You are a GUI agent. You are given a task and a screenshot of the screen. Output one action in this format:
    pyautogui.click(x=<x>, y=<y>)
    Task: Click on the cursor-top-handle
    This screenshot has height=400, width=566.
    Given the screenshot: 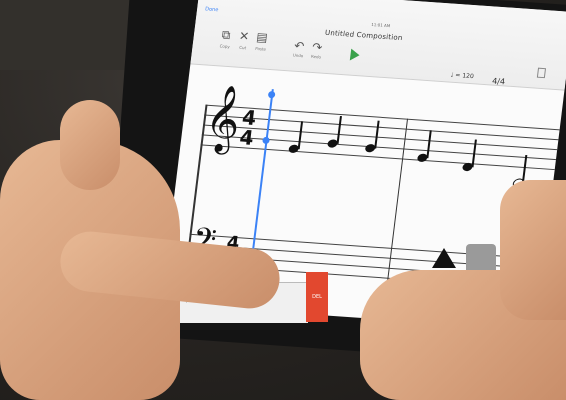 What is the action you would take?
    pyautogui.click(x=271, y=94)
    